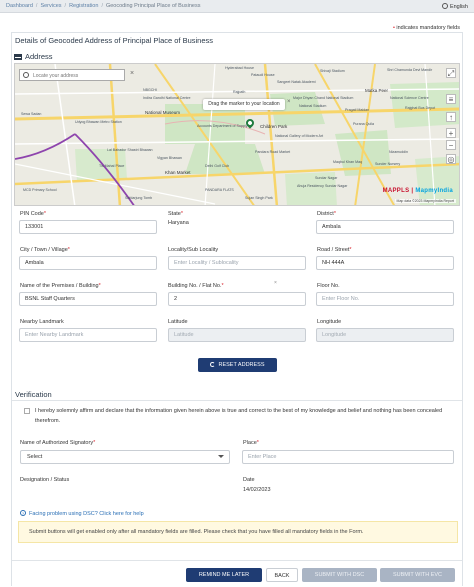 The height and width of the screenshot is (587, 474). Describe the element at coordinates (332, 71) in the screenshot. I see `map-label: Shivaji Stadium` at that location.